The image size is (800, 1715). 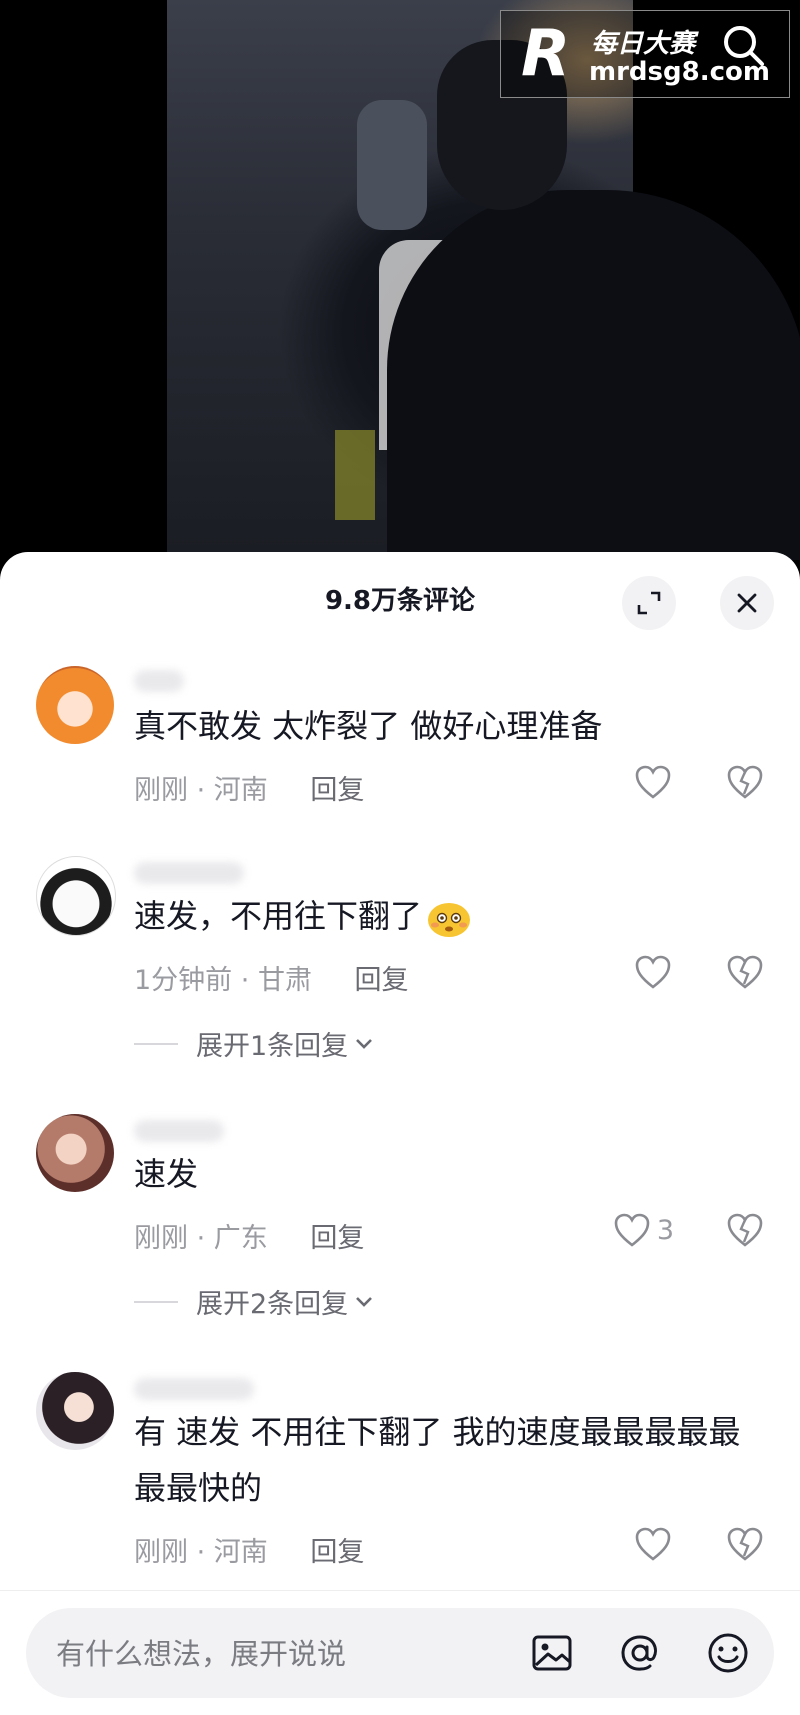 What do you see at coordinates (552, 1653) in the screenshot?
I see `image-icon` at bounding box center [552, 1653].